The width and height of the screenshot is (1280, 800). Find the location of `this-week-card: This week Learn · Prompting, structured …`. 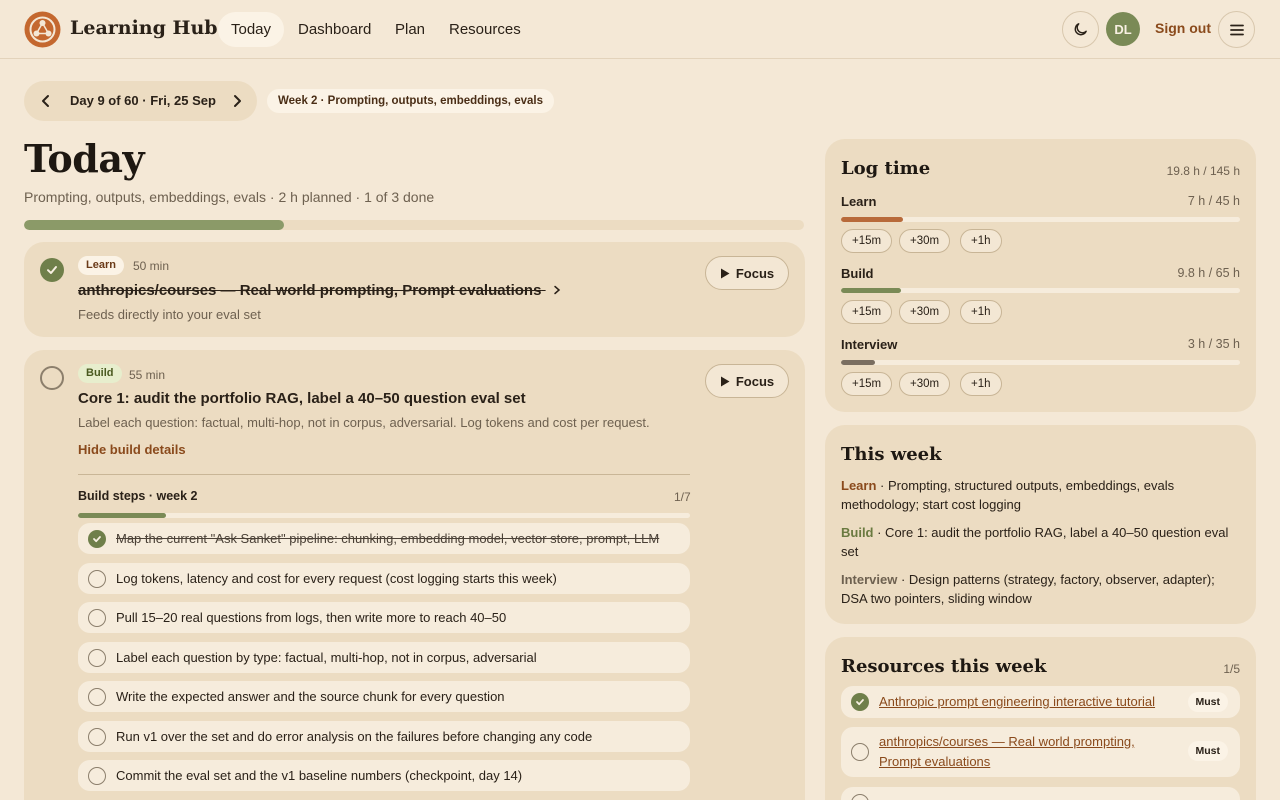

this-week-card: This week Learn · Prompting, structured … is located at coordinates (1040, 524).